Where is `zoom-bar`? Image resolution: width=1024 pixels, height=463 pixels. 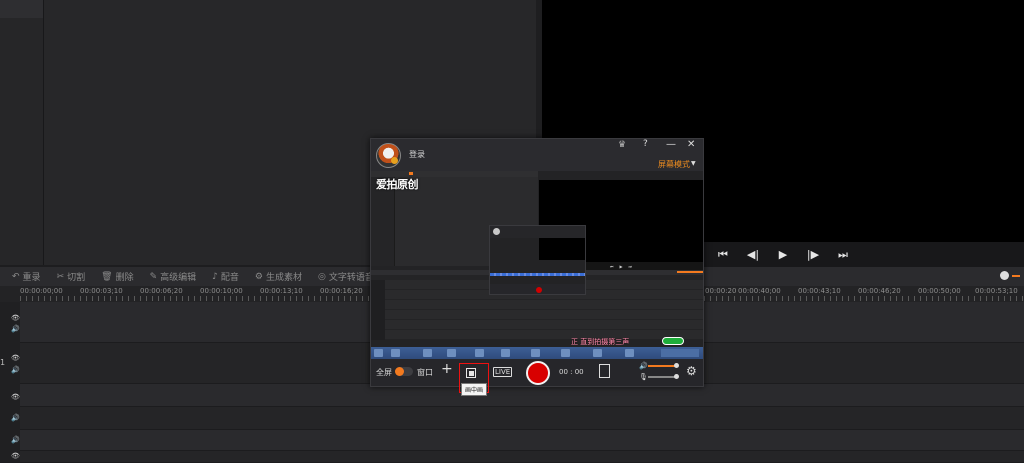
zoom-bar is located at coordinates (1016, 275).